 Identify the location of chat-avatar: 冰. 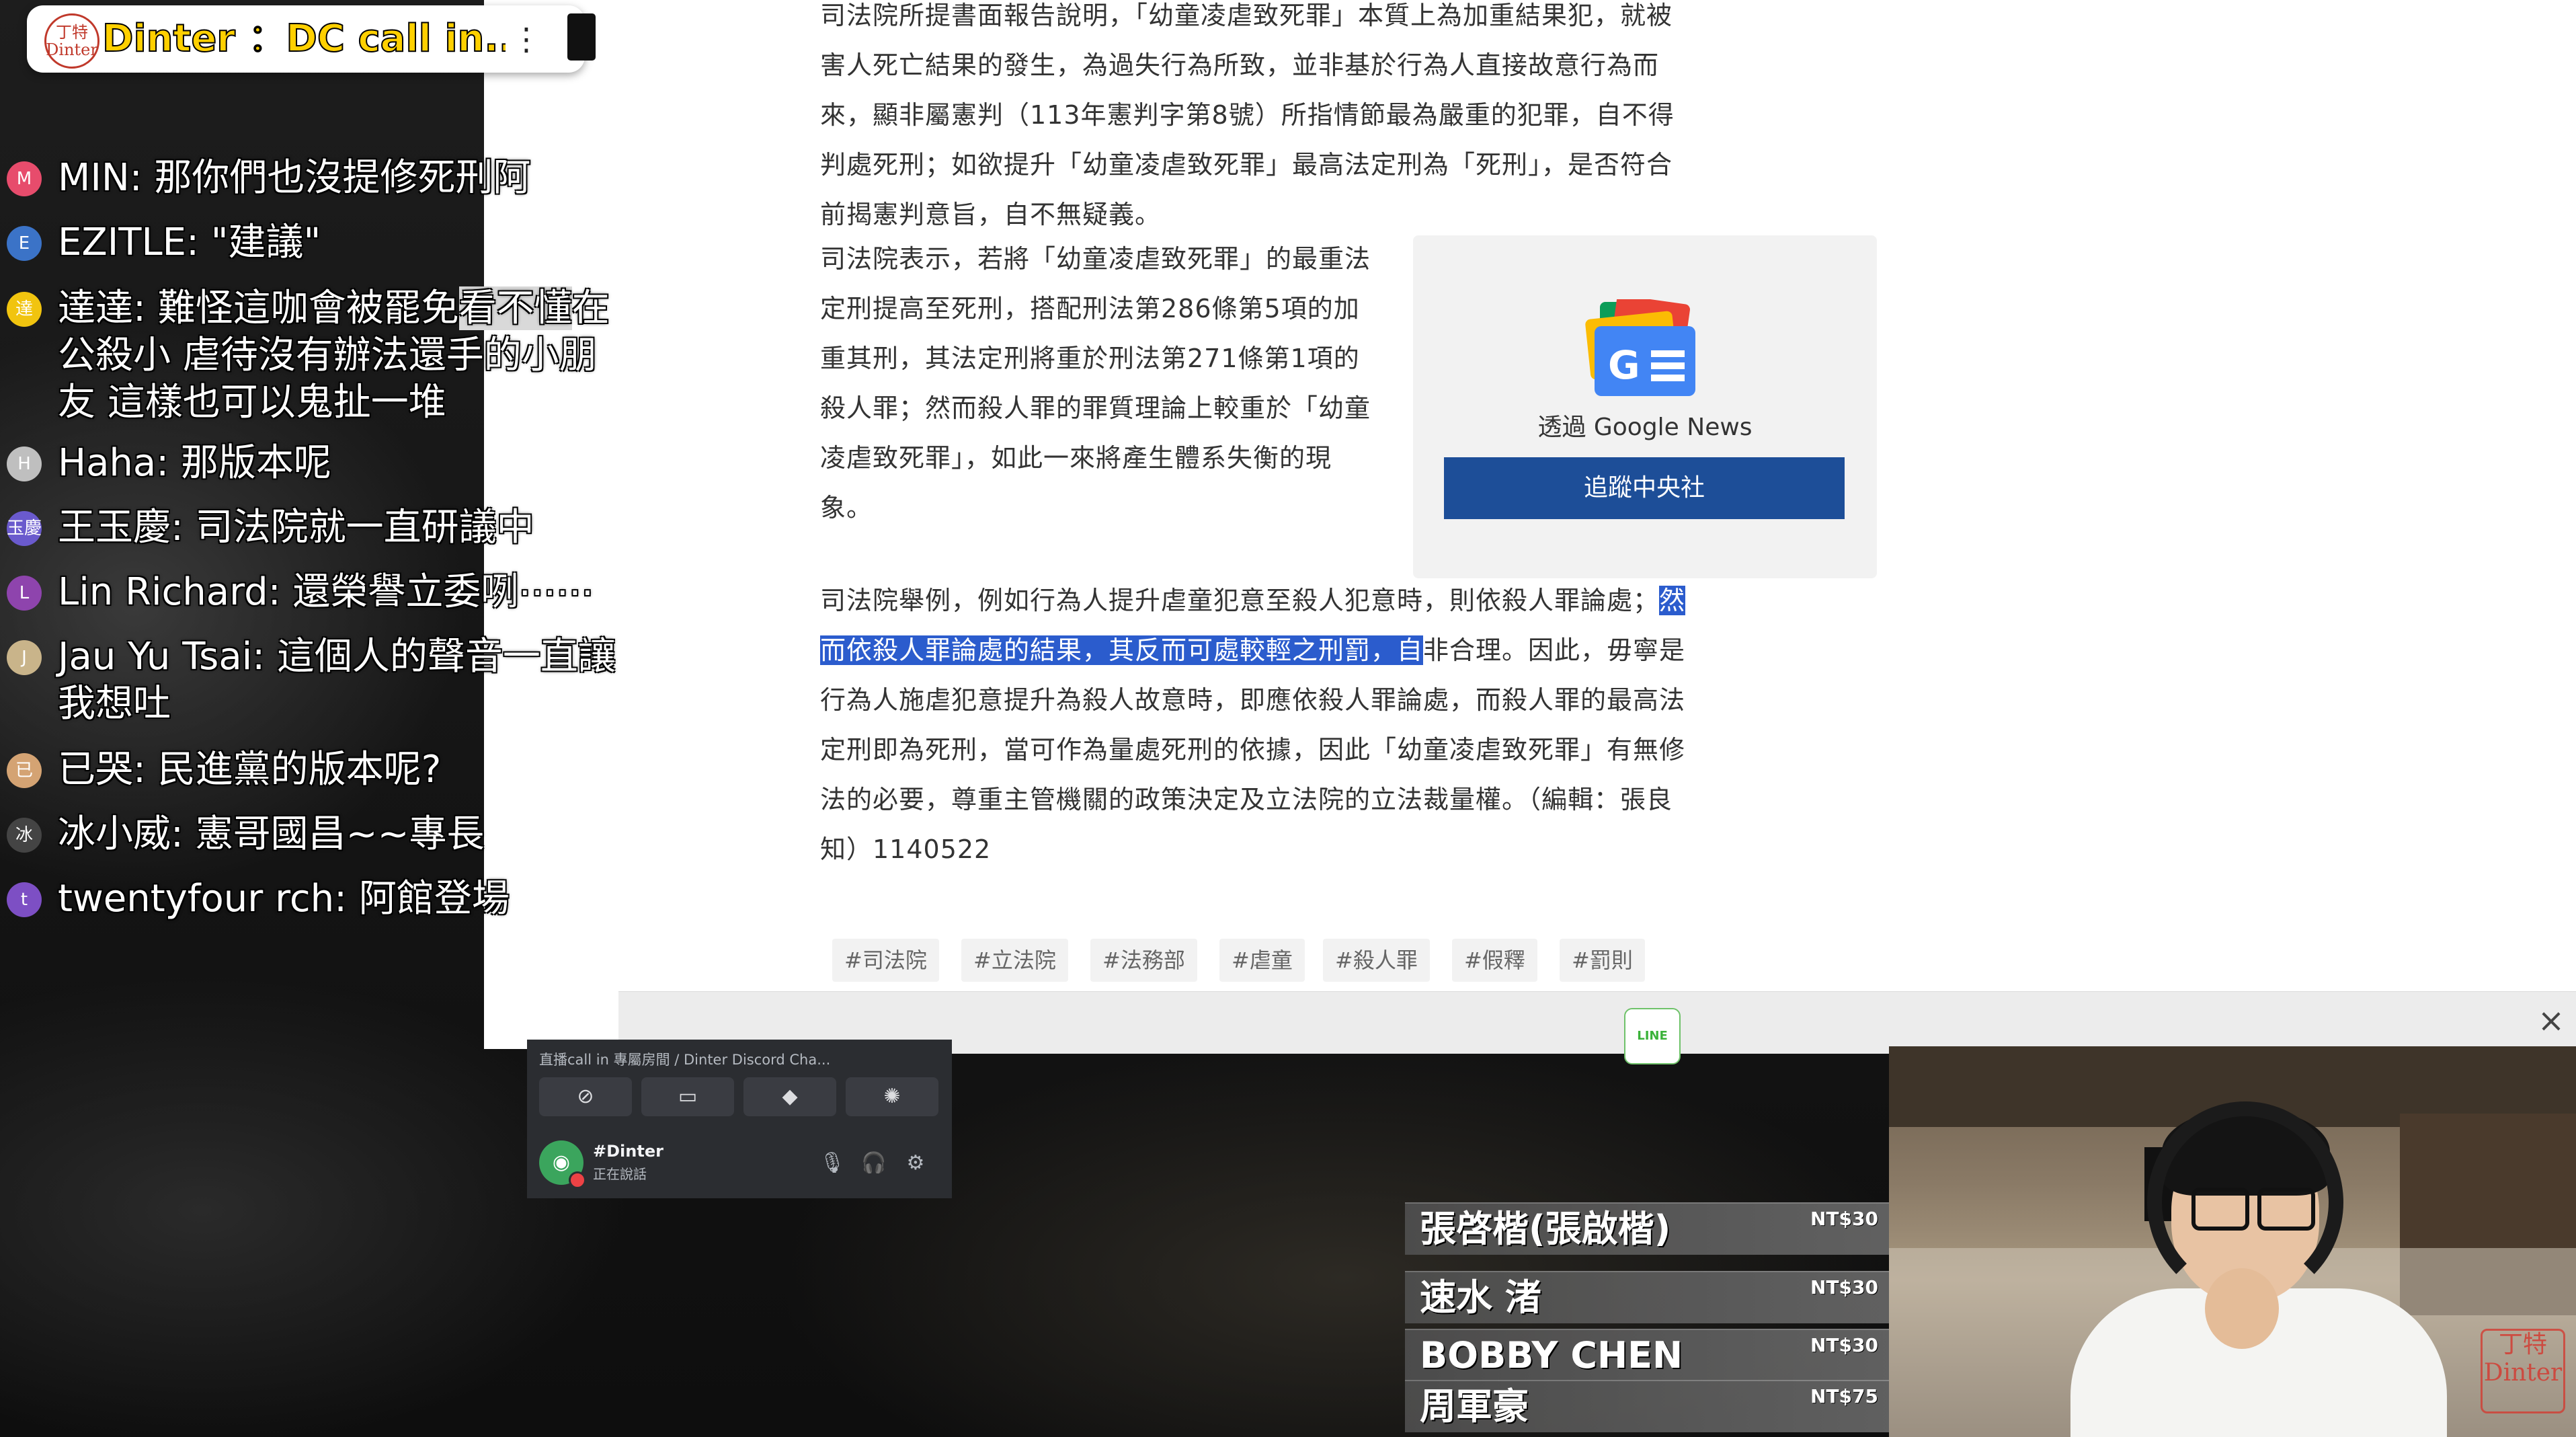
(24, 835).